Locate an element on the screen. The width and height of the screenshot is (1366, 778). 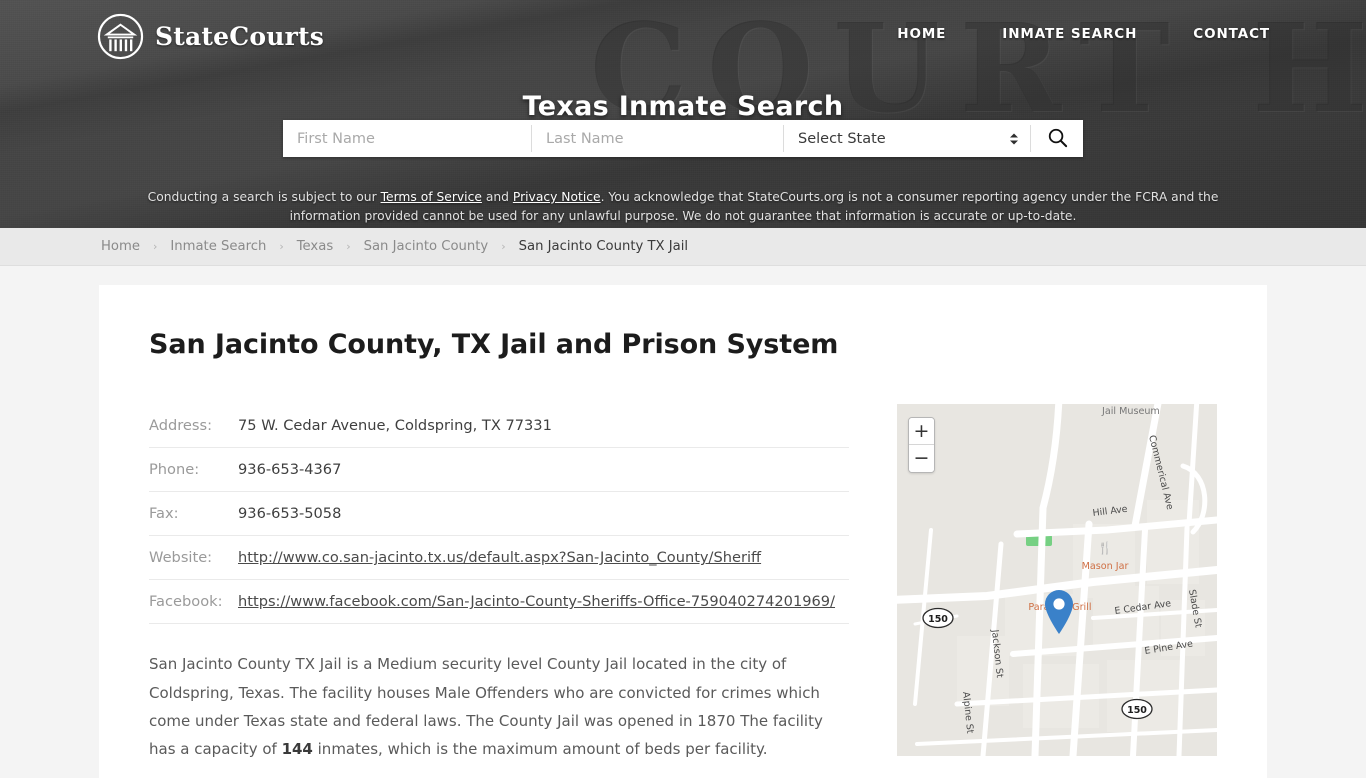
breadcrumb-item-texas: Texas is located at coordinates (315, 246).